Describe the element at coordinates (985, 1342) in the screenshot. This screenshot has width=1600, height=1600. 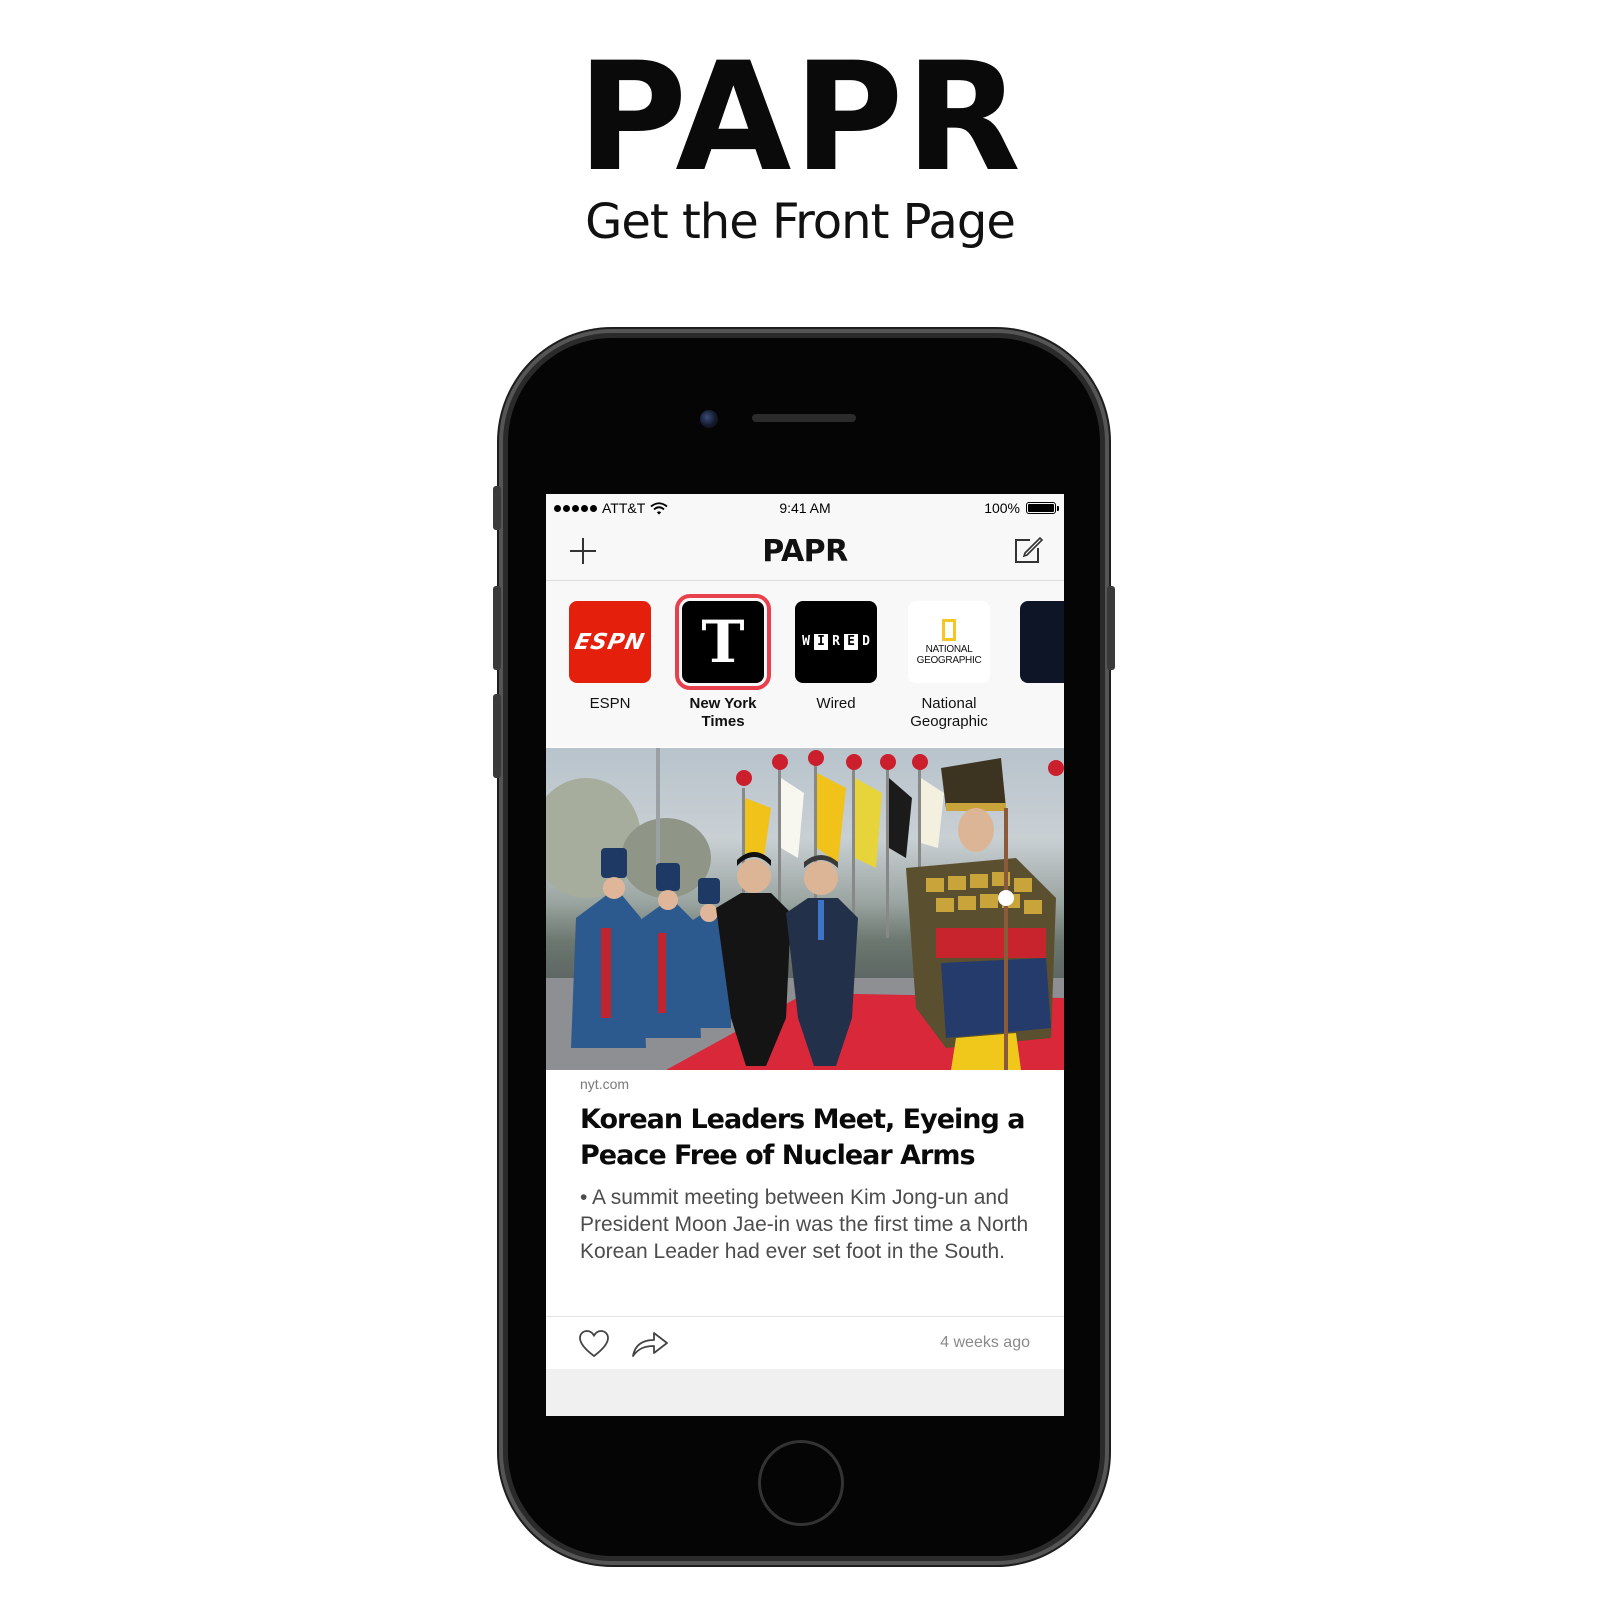
I see `article-timestamp: 4 weeks ago` at that location.